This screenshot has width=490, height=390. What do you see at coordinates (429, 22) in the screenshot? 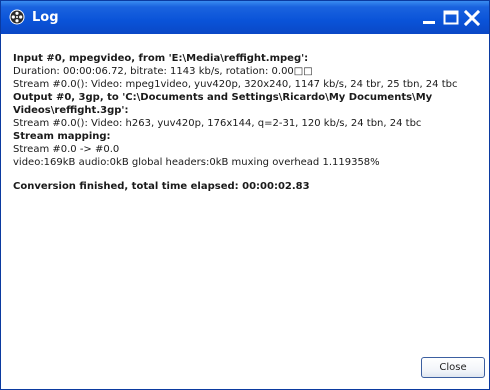
I see `minimize-icon` at bounding box center [429, 22].